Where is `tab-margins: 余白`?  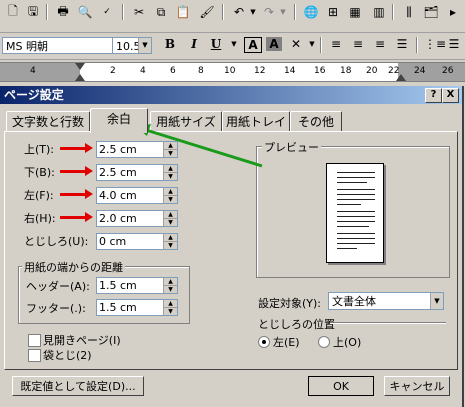 tab-margins: 余白 is located at coordinates (119, 120).